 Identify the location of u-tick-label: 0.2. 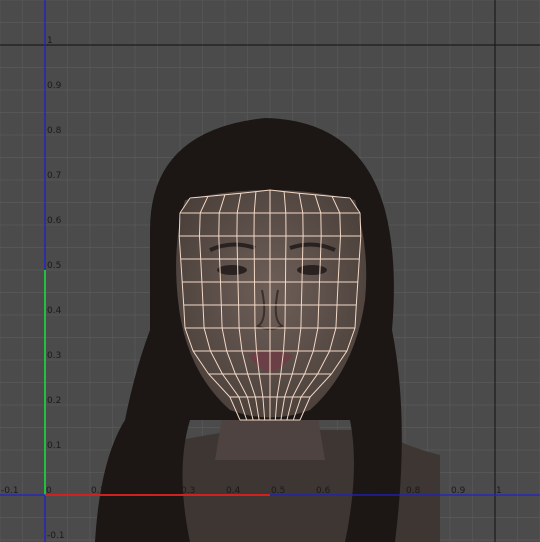
(143, 491).